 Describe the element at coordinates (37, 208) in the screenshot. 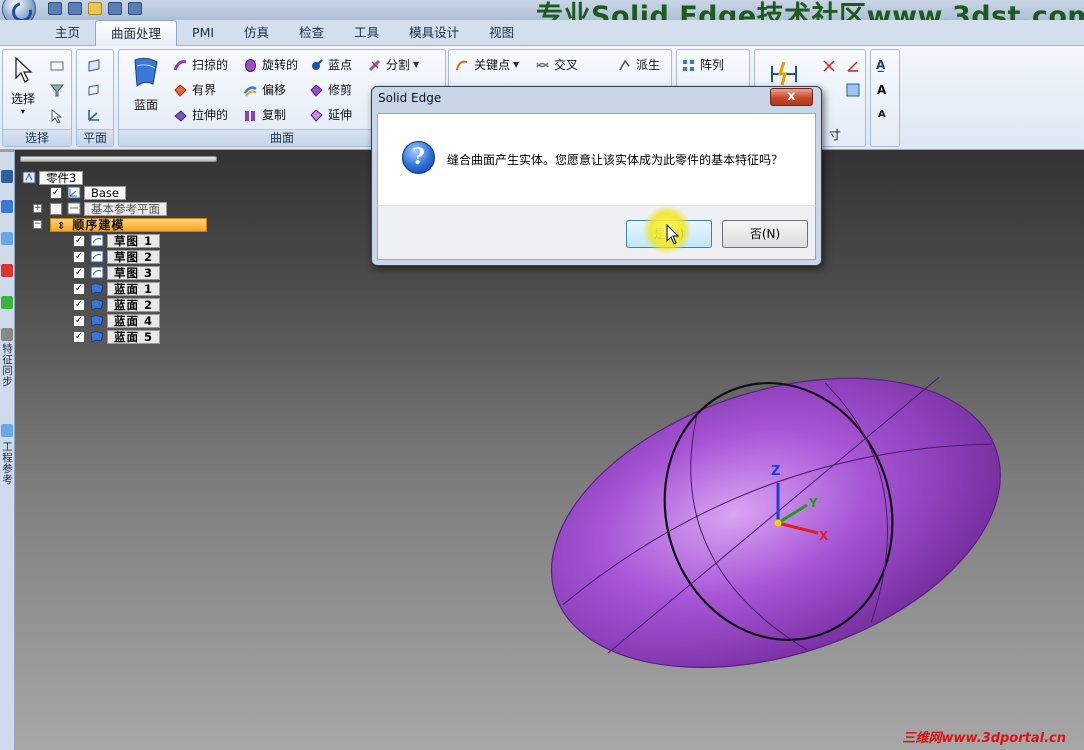

I see `ref-planes-expand-toggle: +` at that location.